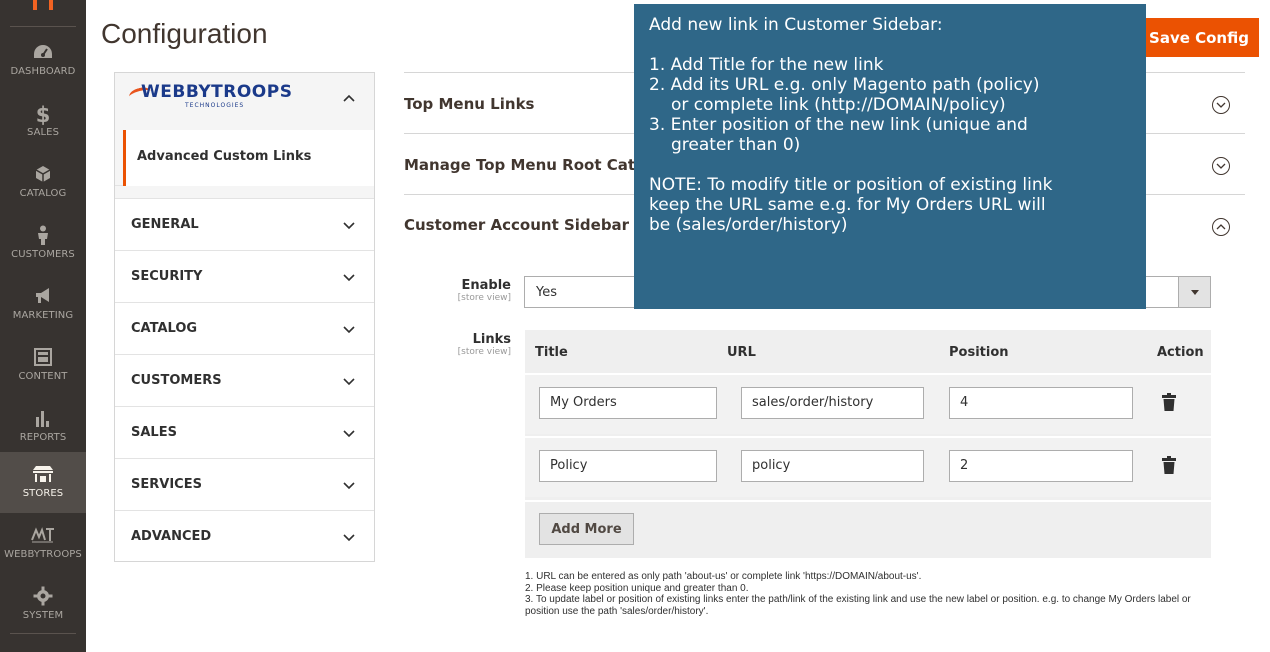 The height and width of the screenshot is (652, 1270). Describe the element at coordinates (165, 224) in the screenshot. I see `section-label: GENERAL` at that location.